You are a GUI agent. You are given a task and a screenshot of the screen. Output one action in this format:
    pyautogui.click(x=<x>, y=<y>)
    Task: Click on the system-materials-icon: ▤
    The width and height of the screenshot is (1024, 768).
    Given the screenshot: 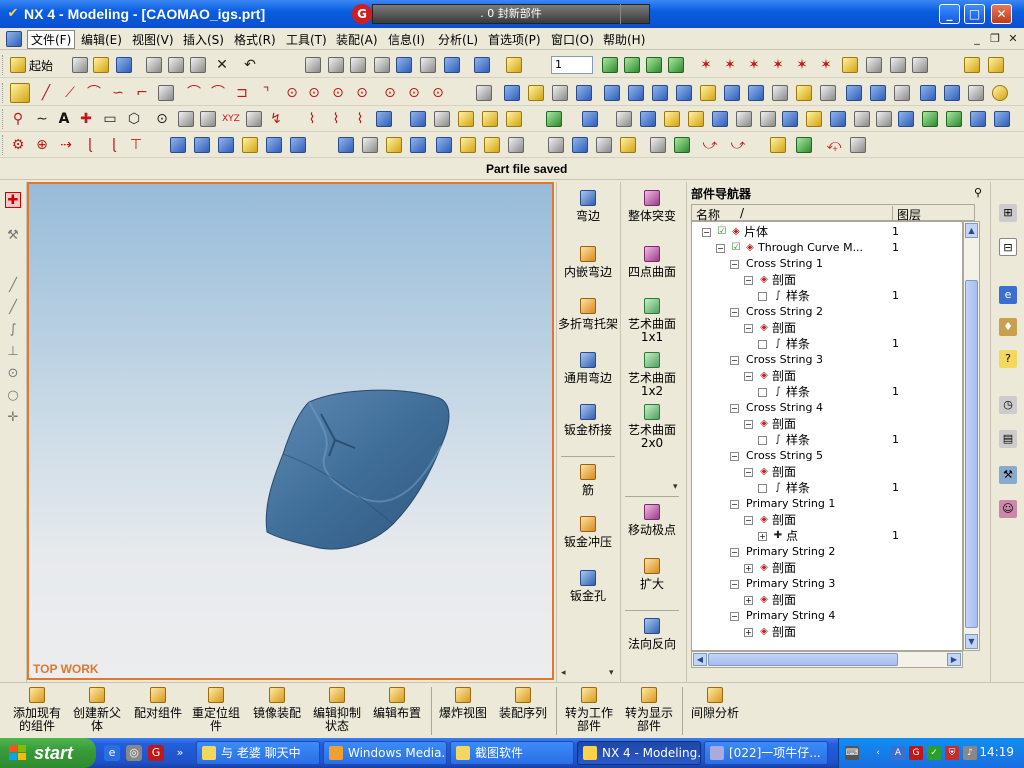 What is the action you would take?
    pyautogui.click(x=1008, y=439)
    